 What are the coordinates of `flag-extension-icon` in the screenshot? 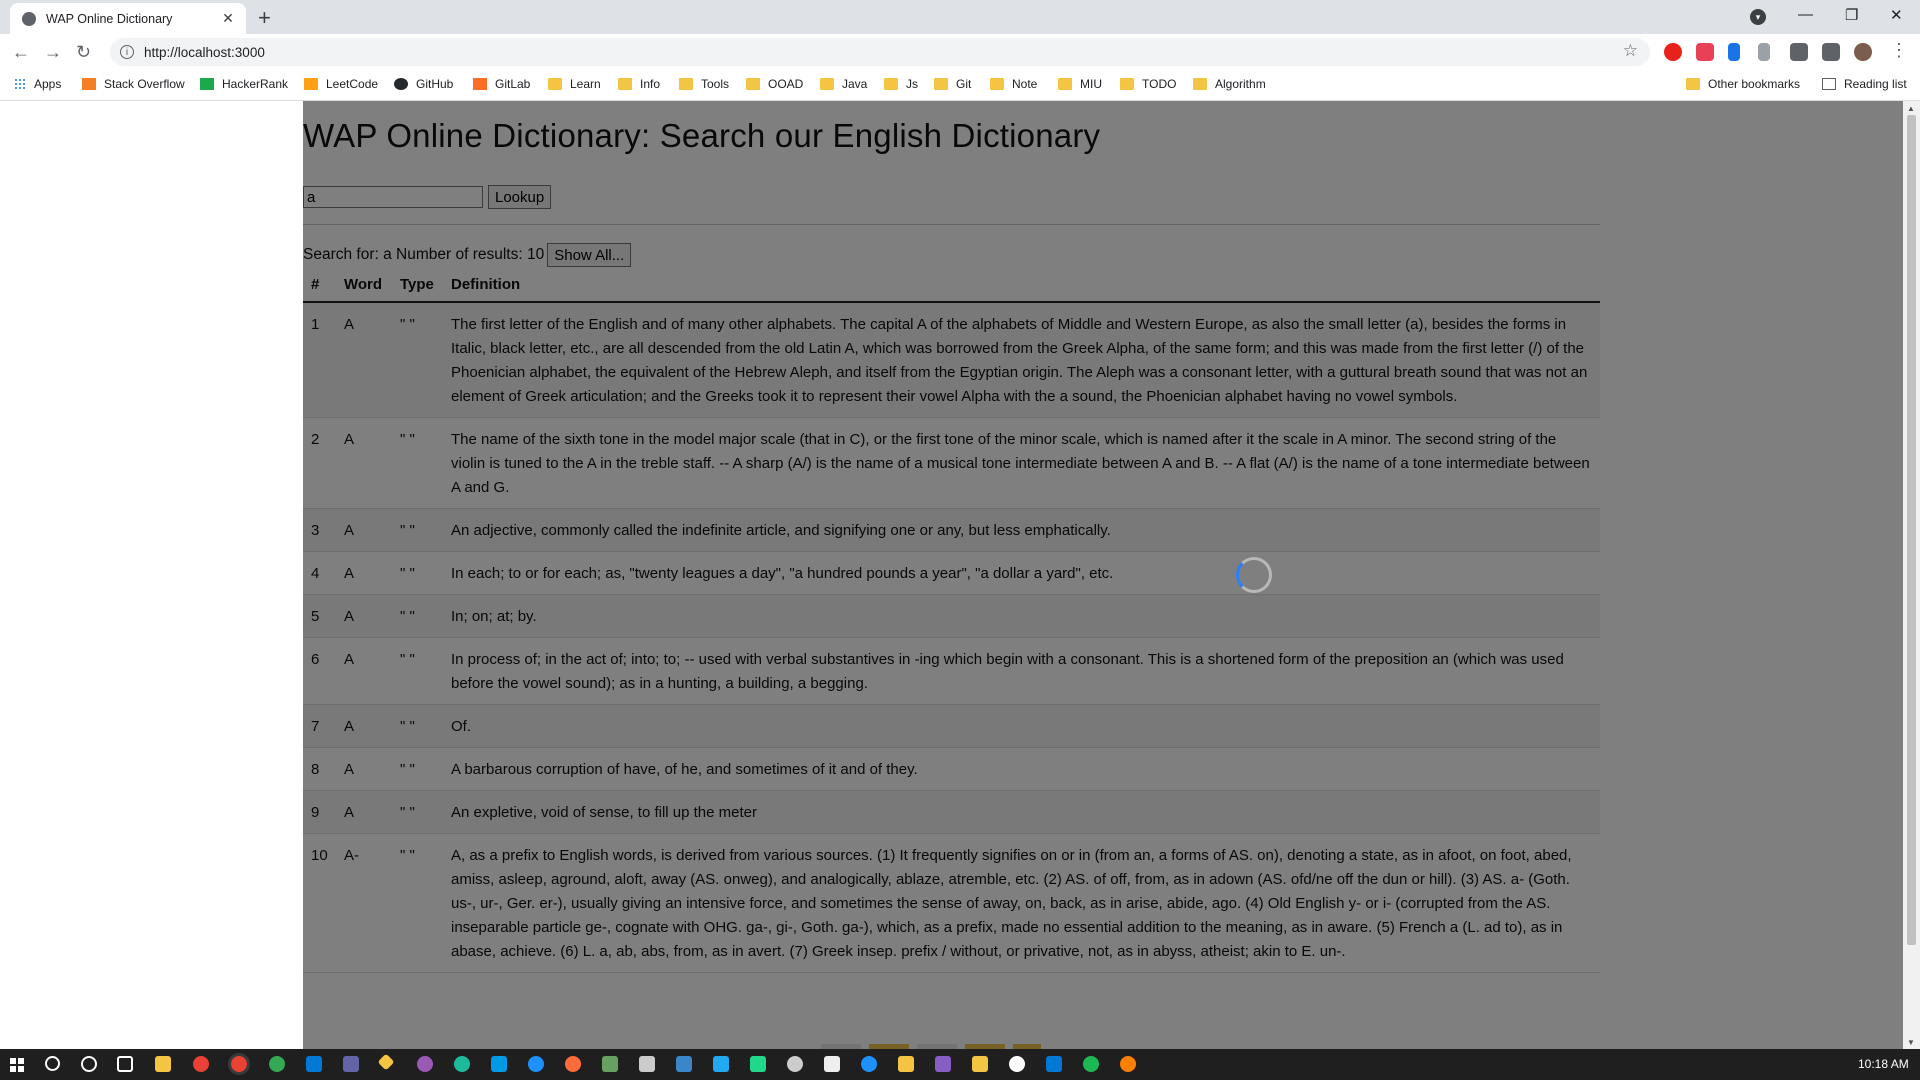 It's located at (1764, 52).